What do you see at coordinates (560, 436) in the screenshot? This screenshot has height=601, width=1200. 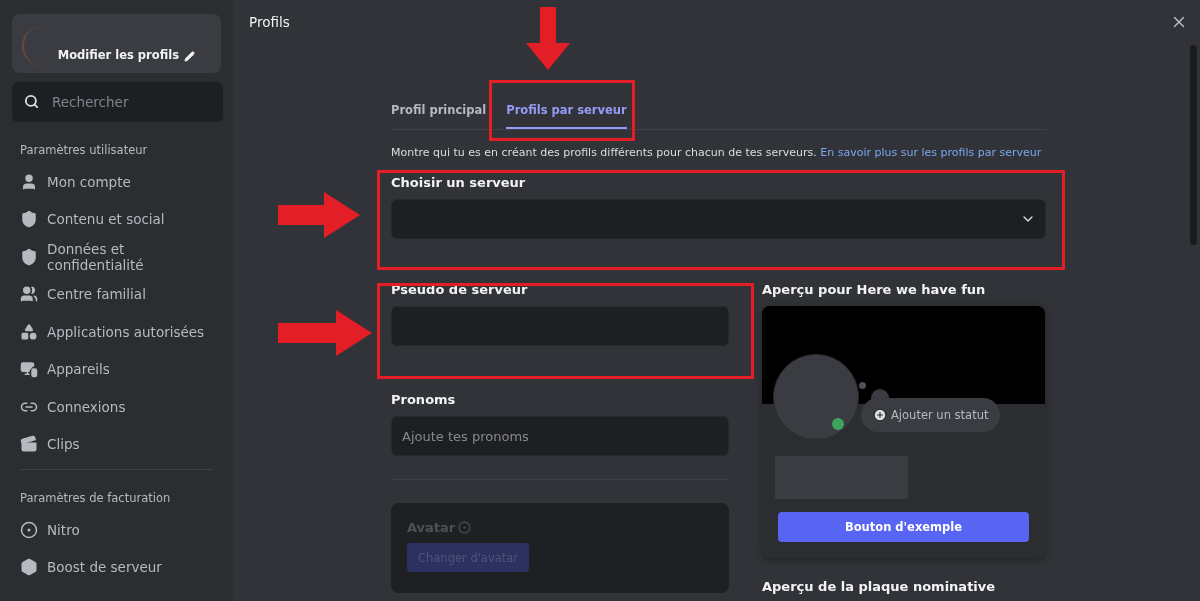 I see `pronouns-field: Ajoute tes pronoms` at bounding box center [560, 436].